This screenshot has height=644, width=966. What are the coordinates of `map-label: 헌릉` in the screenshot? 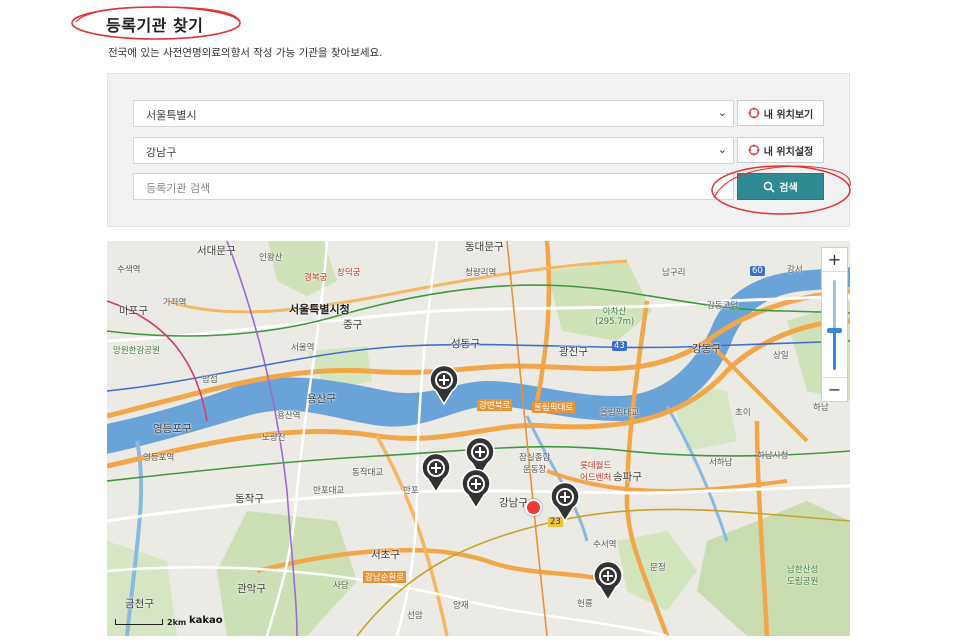 It's located at (585, 604).